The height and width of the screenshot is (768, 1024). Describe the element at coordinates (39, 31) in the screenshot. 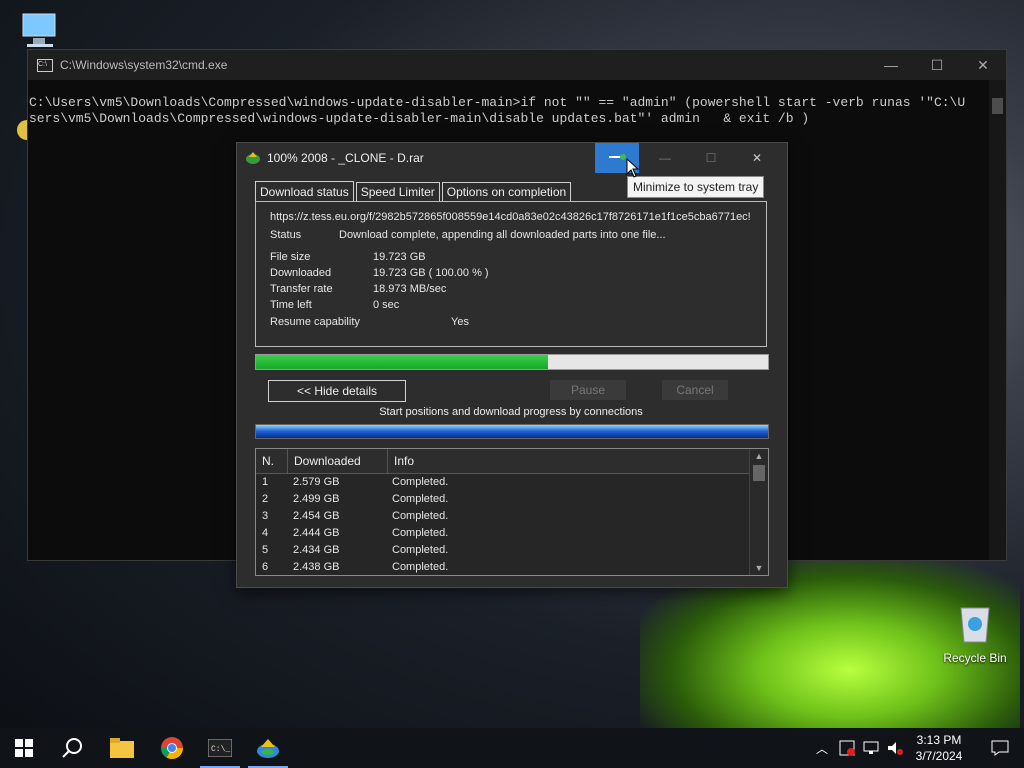

I see `this-pc-icon` at that location.